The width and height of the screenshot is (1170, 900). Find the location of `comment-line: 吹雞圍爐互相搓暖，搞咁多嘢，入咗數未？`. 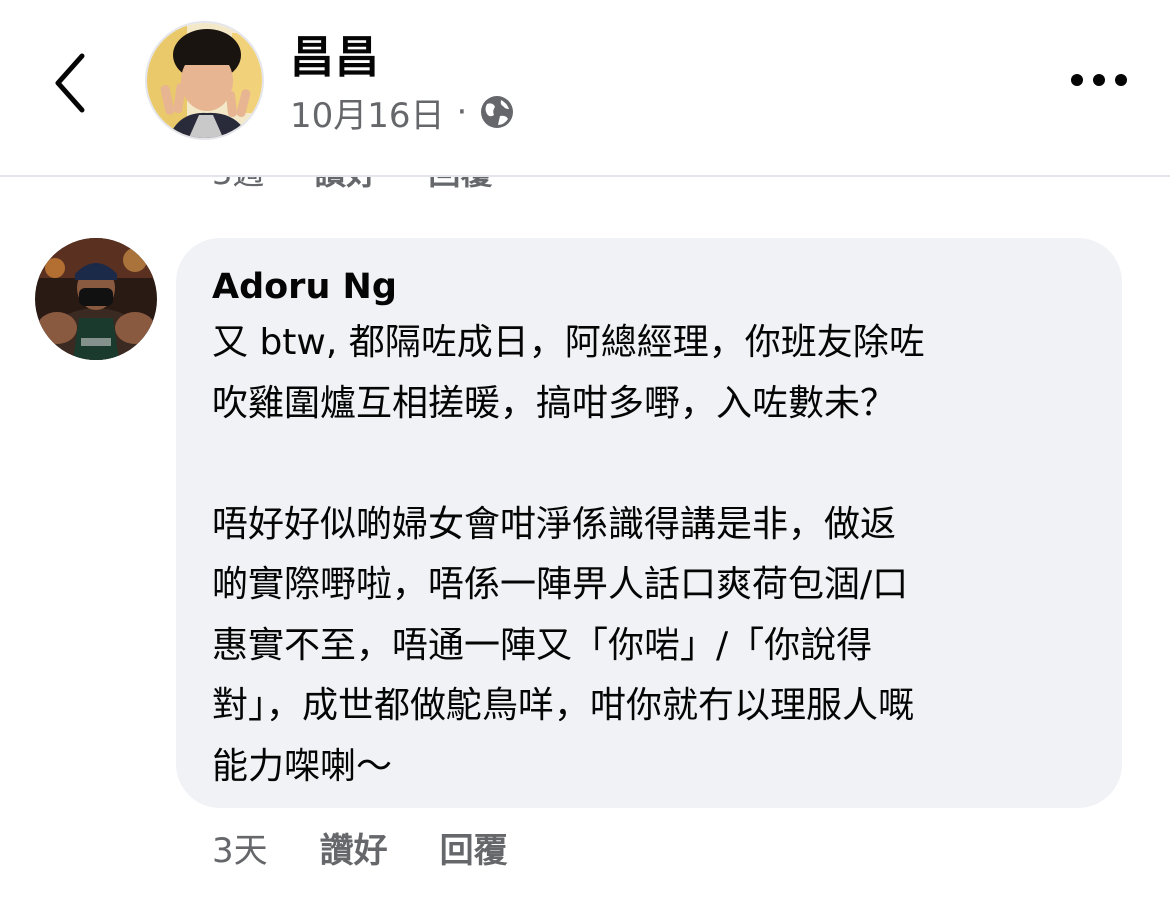

comment-line: 吹雞圍爐互相搓暖，搞咁多嘢，入咗數未？ is located at coordinates (554, 403).